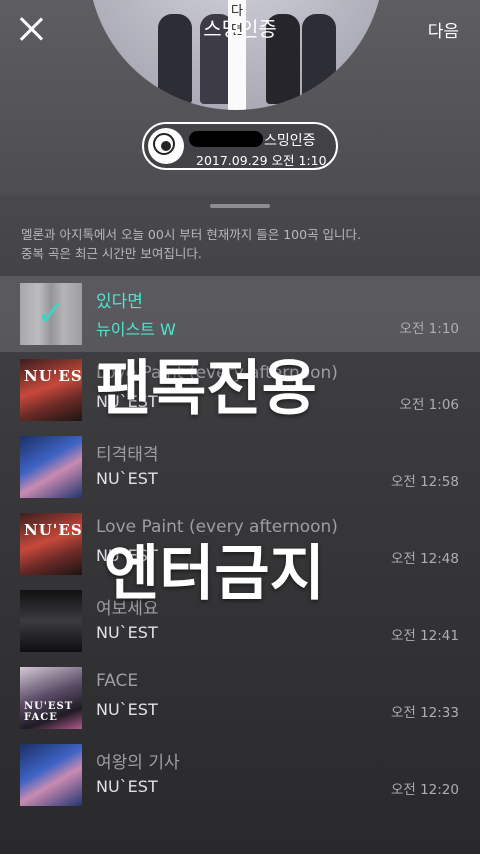  What do you see at coordinates (51, 698) in the screenshot?
I see `album-thumbnail: NU'EST FACE` at bounding box center [51, 698].